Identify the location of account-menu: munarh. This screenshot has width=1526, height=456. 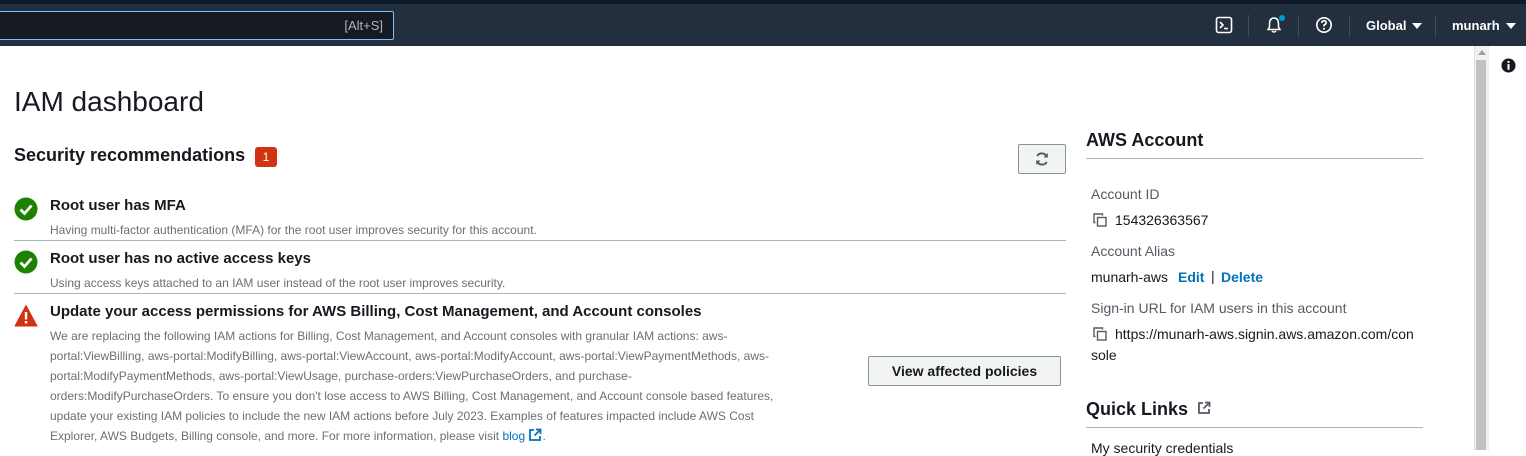
(1484, 25).